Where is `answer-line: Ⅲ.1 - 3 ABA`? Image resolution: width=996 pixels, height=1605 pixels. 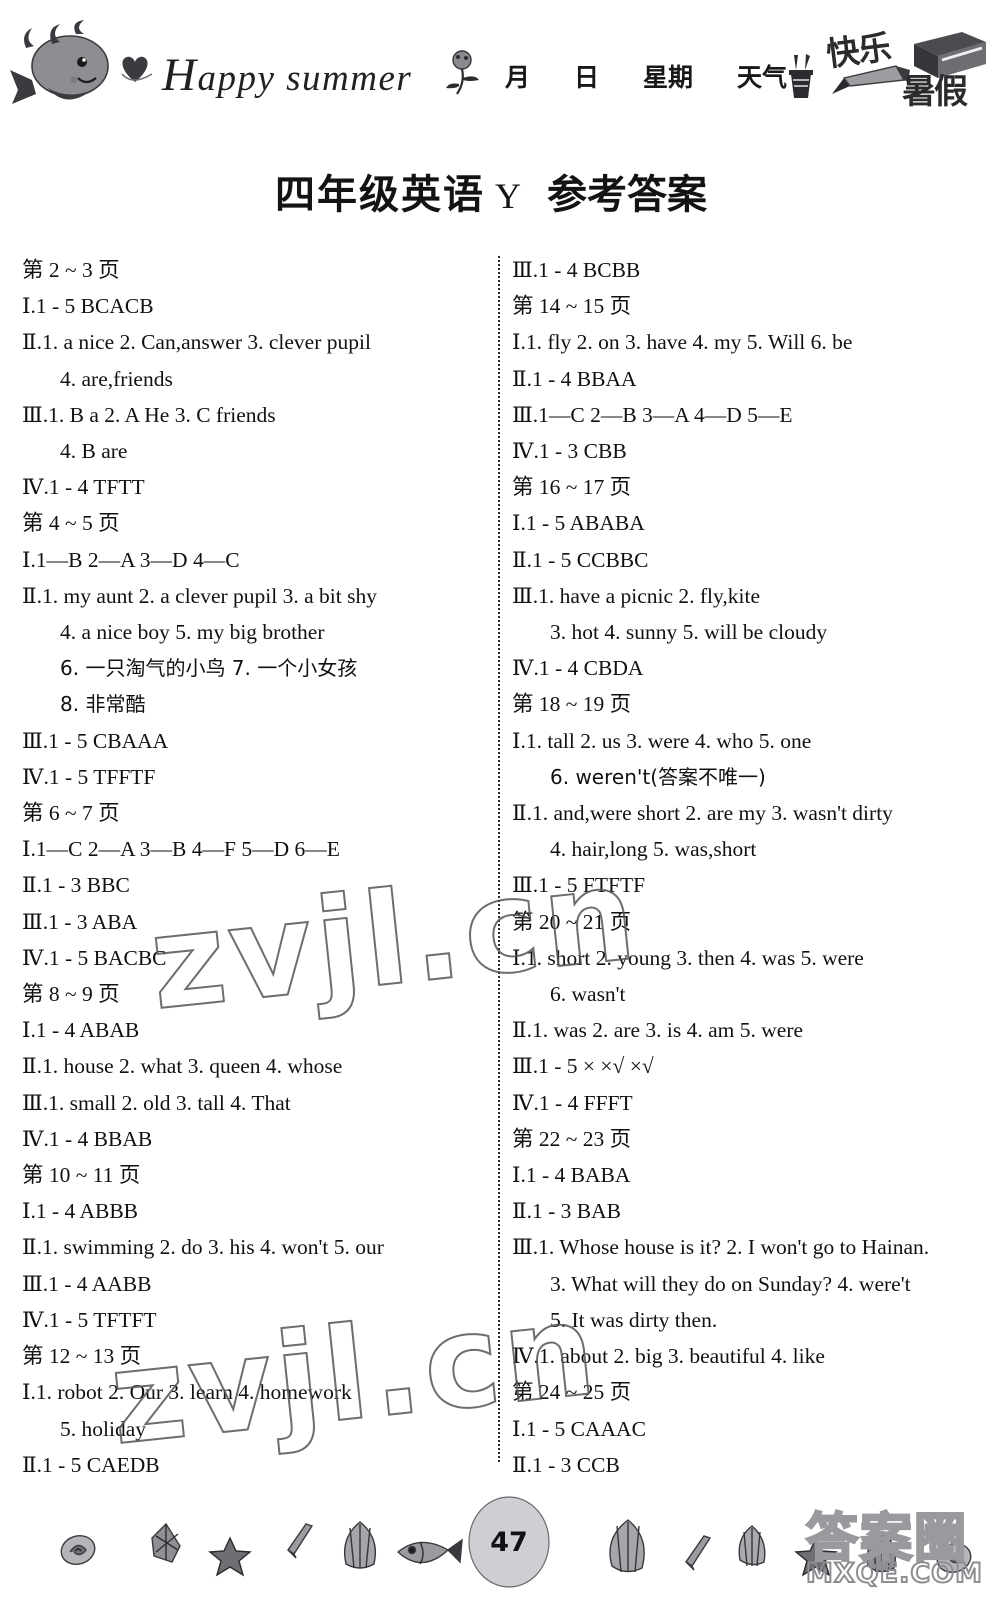 answer-line: Ⅲ.1 - 3 ABA is located at coordinates (80, 921).